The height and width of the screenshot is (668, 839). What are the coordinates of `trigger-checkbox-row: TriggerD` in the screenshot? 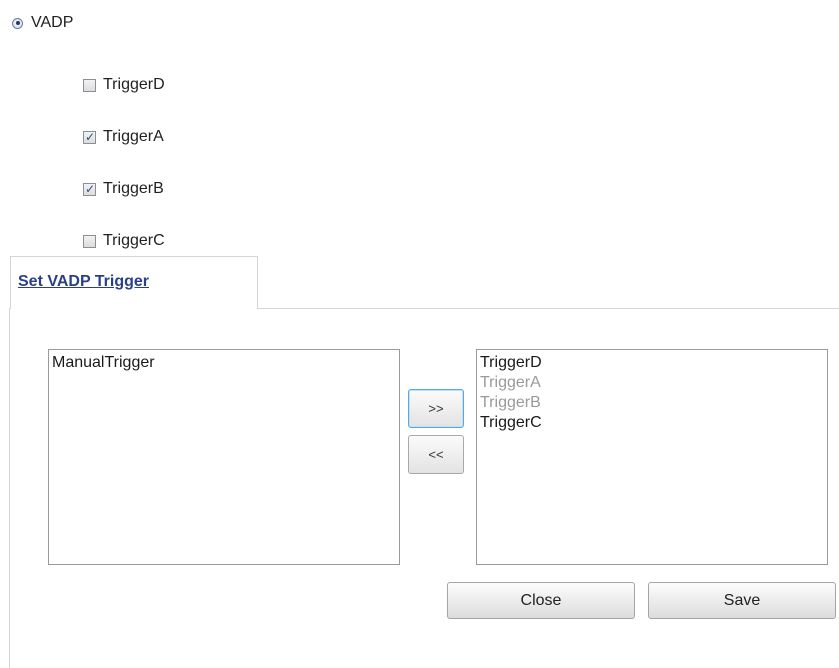 It's located at (124, 85).